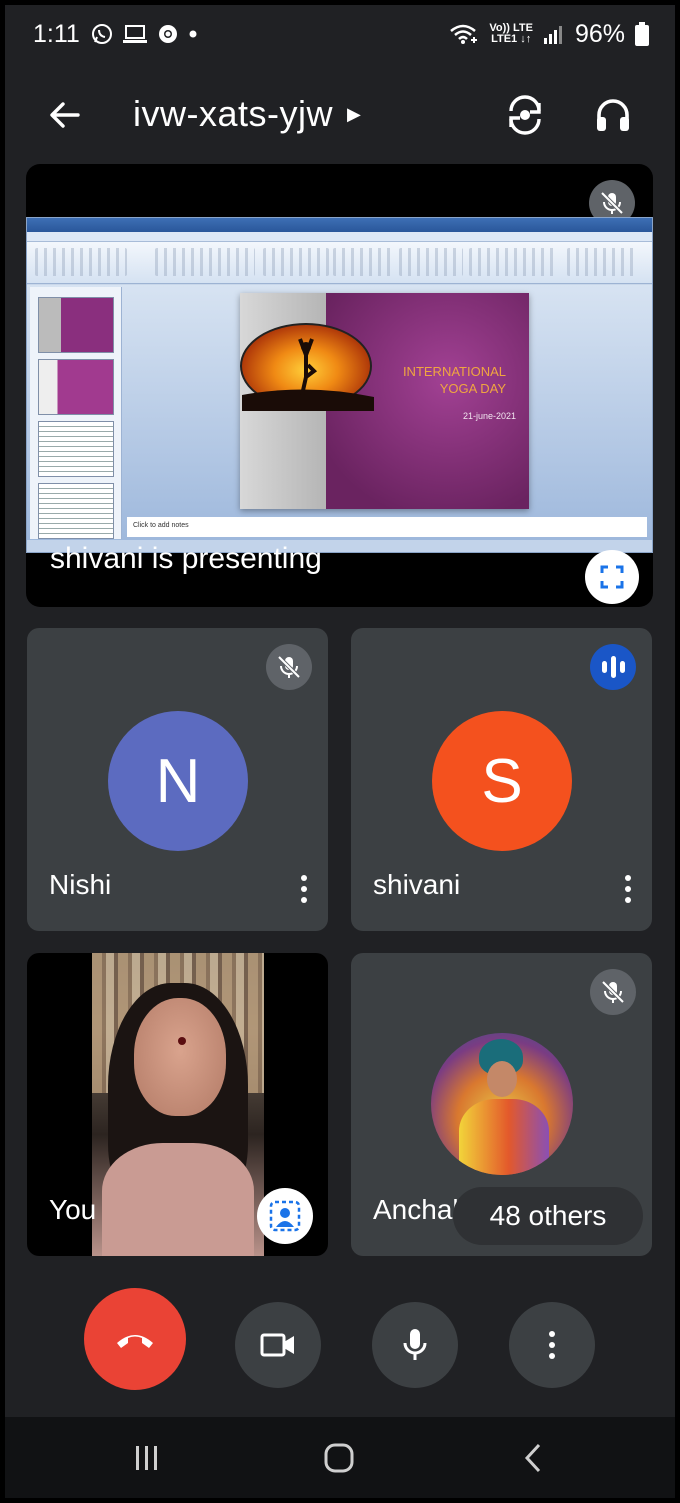 The image size is (680, 1503). I want to click on system-back-button, so click(533, 1458).